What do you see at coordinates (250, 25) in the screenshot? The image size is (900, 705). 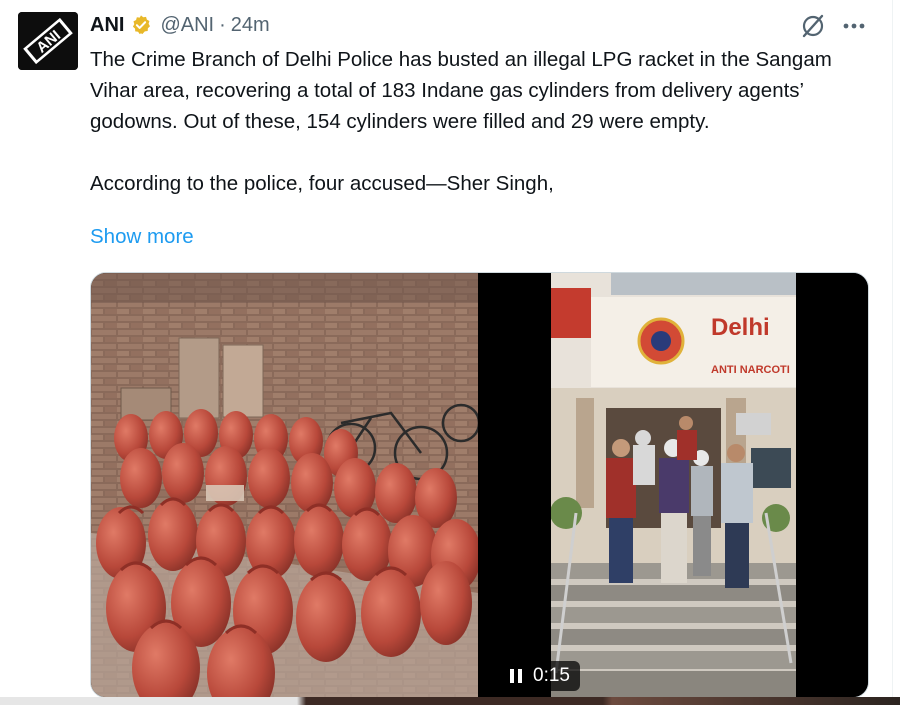 I see `timestamp: 24m` at bounding box center [250, 25].